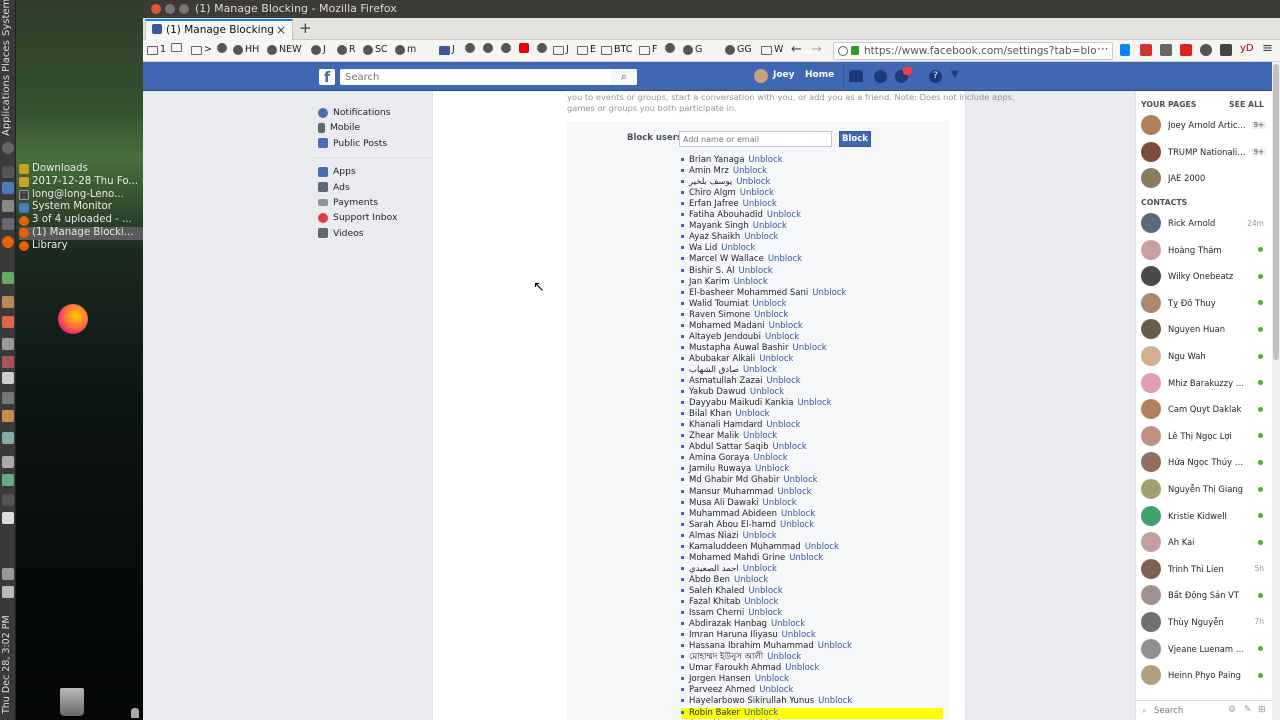 This screenshot has height=720, width=1280. Describe the element at coordinates (1204, 595) in the screenshot. I see `contact-item: Bất Động Sản VT` at that location.